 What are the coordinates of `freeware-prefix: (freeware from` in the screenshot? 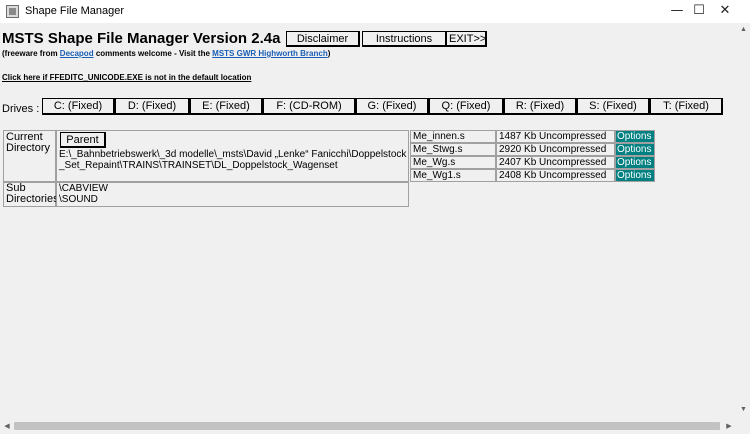 It's located at (31, 53).